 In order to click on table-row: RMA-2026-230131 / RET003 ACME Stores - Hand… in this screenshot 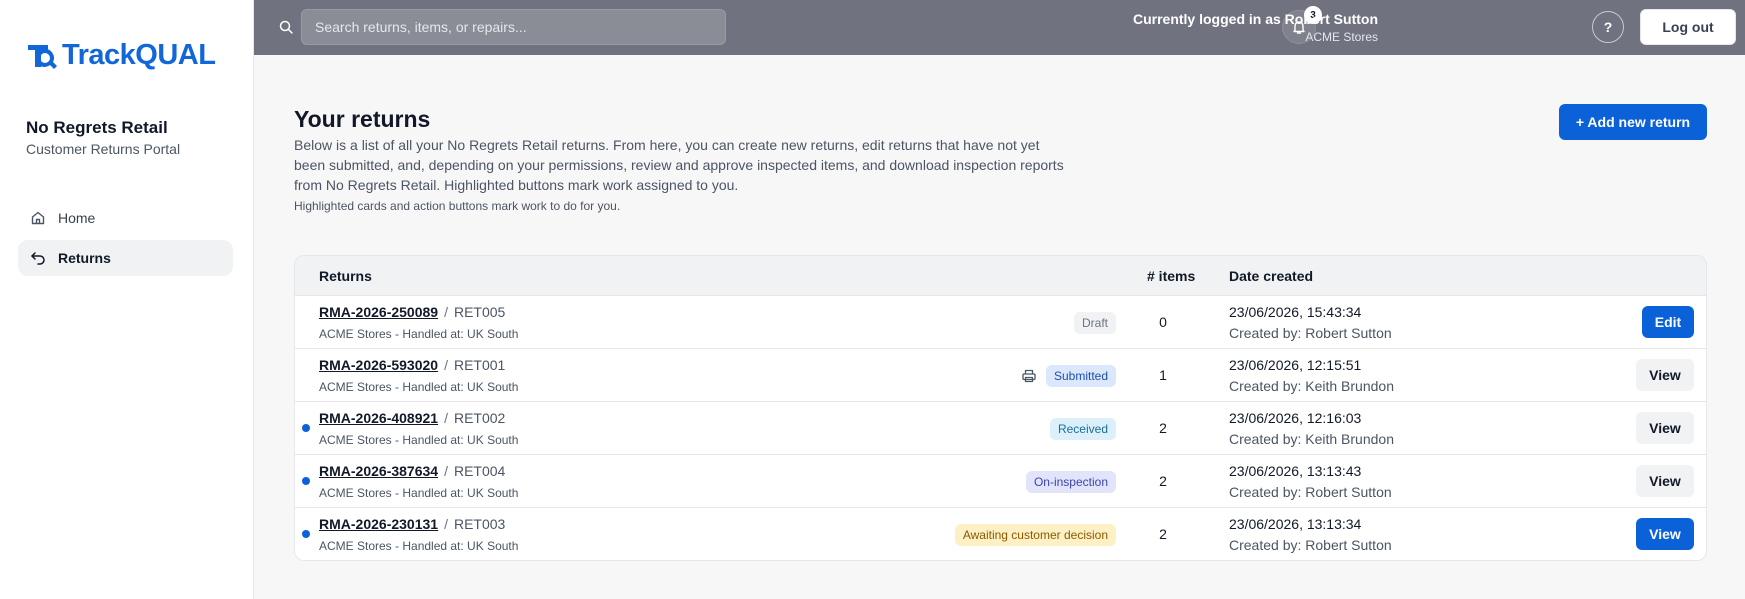, I will do `click(1000, 534)`.